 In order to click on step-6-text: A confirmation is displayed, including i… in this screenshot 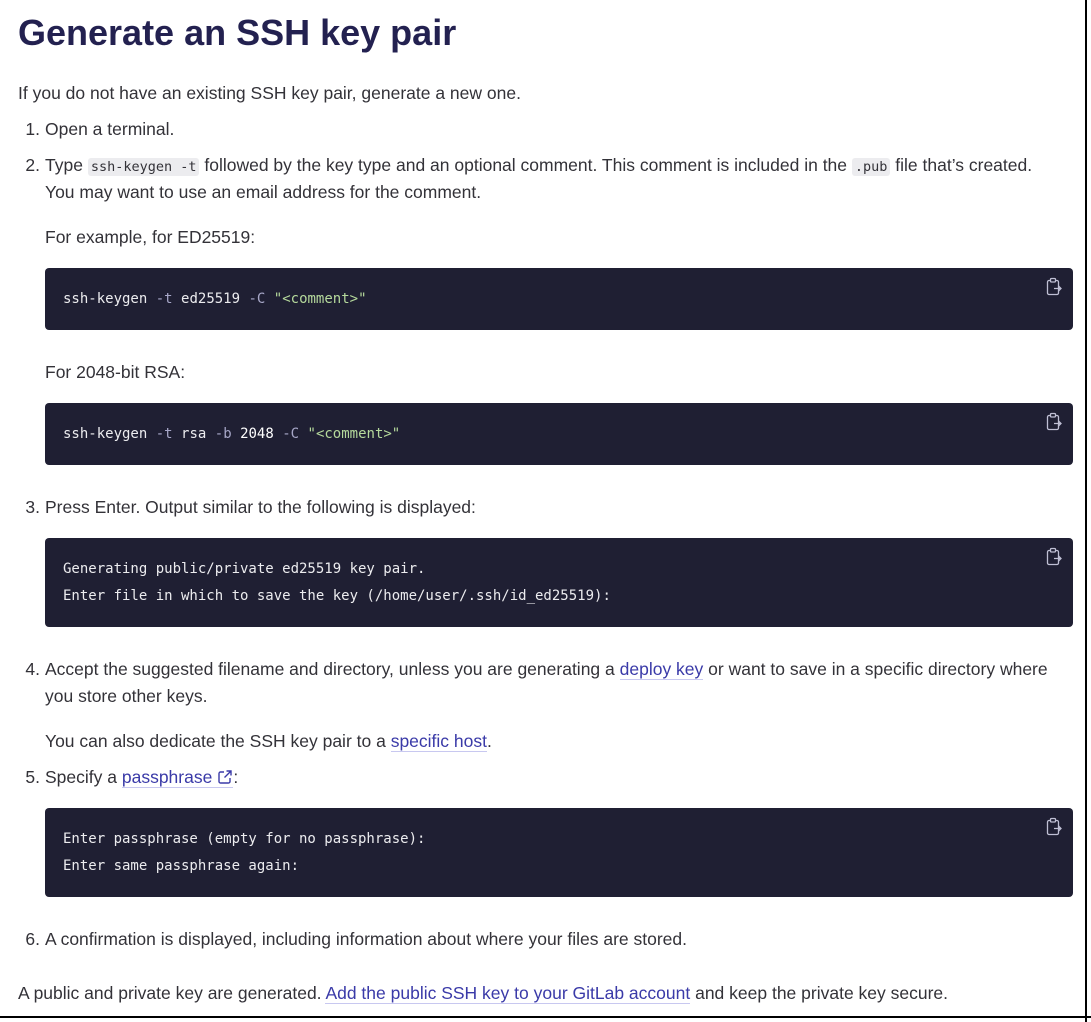, I will do `click(366, 939)`.